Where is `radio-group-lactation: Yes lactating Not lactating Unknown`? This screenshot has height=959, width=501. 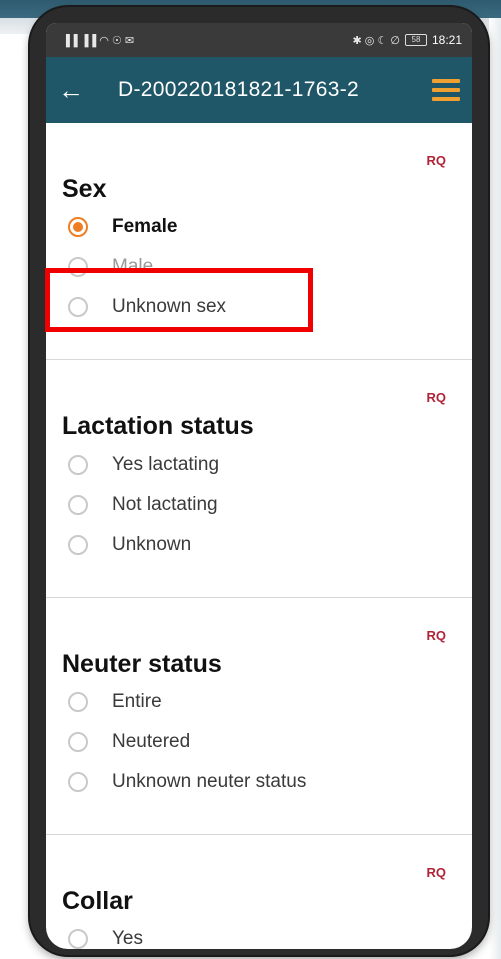
radio-group-lactation: Yes lactating Not lactating Unknown is located at coordinates (143, 505).